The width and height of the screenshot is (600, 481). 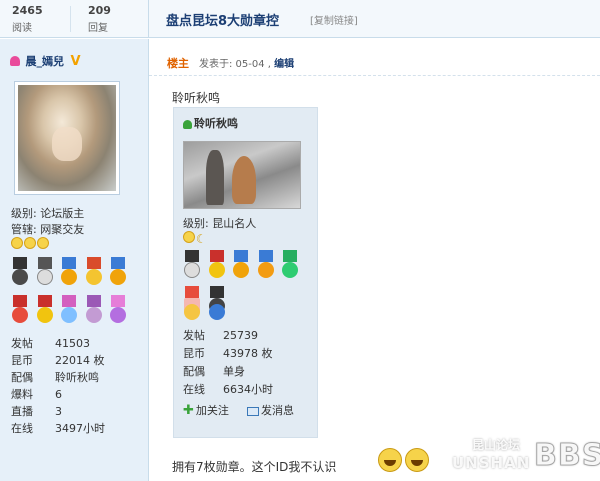 What do you see at coordinates (75, 61) in the screenshot?
I see `vip-icon: V` at bounding box center [75, 61].